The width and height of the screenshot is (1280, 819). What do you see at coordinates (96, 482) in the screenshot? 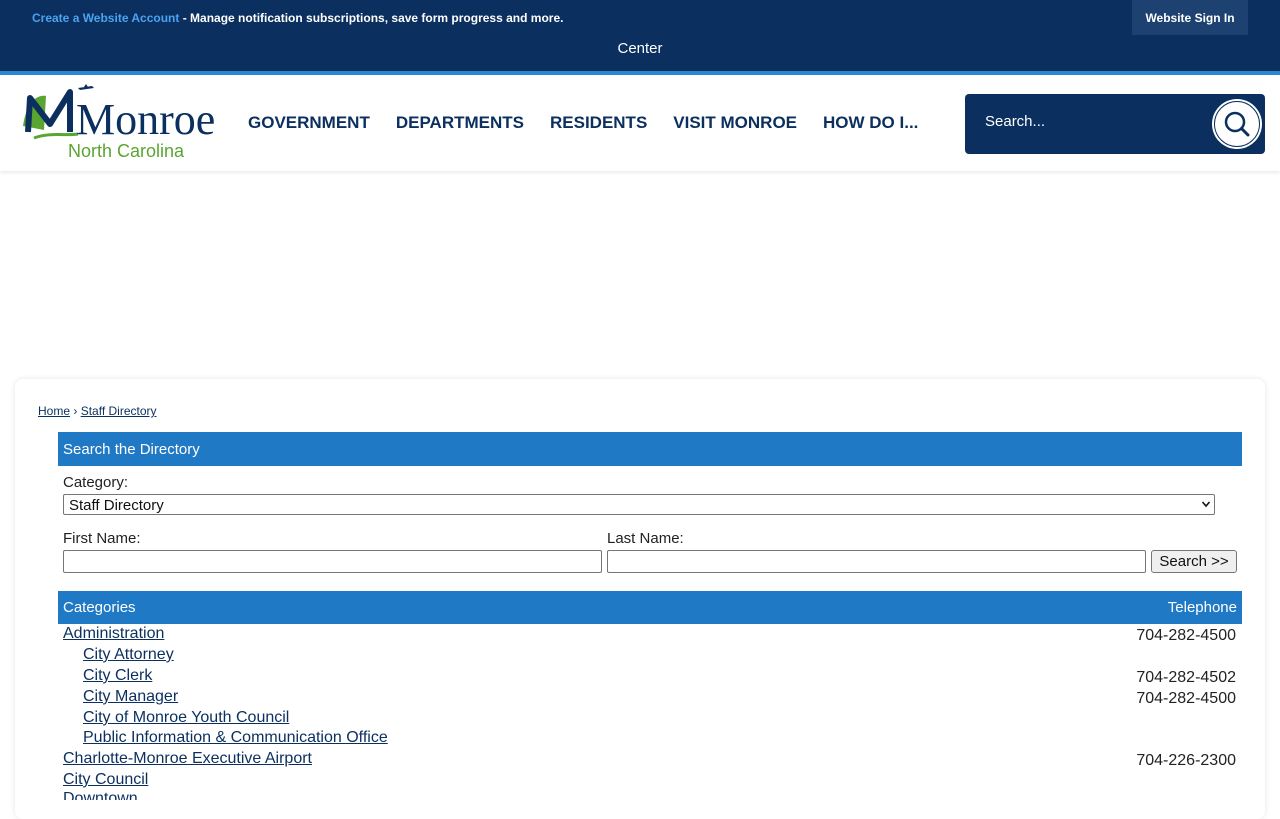
I see `category-label: Category:` at bounding box center [96, 482].